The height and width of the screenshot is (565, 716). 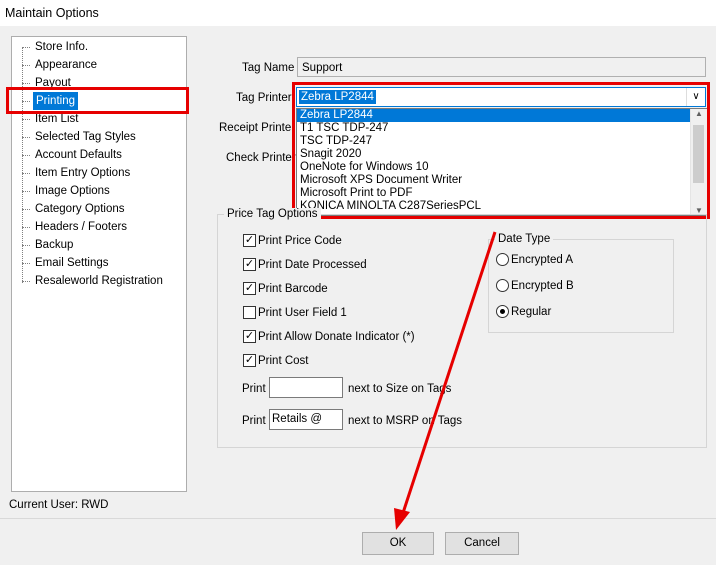 What do you see at coordinates (402, 519) in the screenshot?
I see `annotation-arrow-head` at bounding box center [402, 519].